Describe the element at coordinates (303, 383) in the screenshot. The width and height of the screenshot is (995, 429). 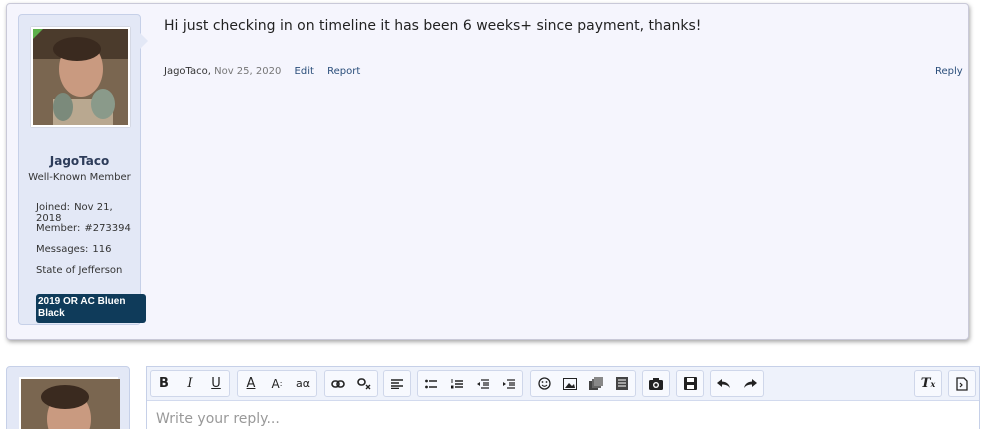
I see `font-family-icon: aα` at that location.